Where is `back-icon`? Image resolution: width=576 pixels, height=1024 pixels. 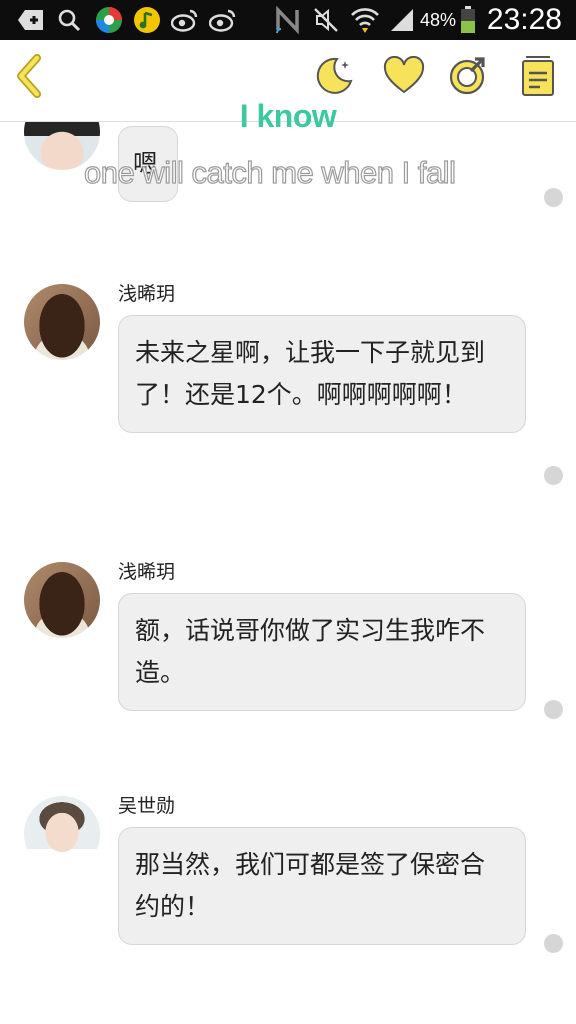 back-icon is located at coordinates (30, 78).